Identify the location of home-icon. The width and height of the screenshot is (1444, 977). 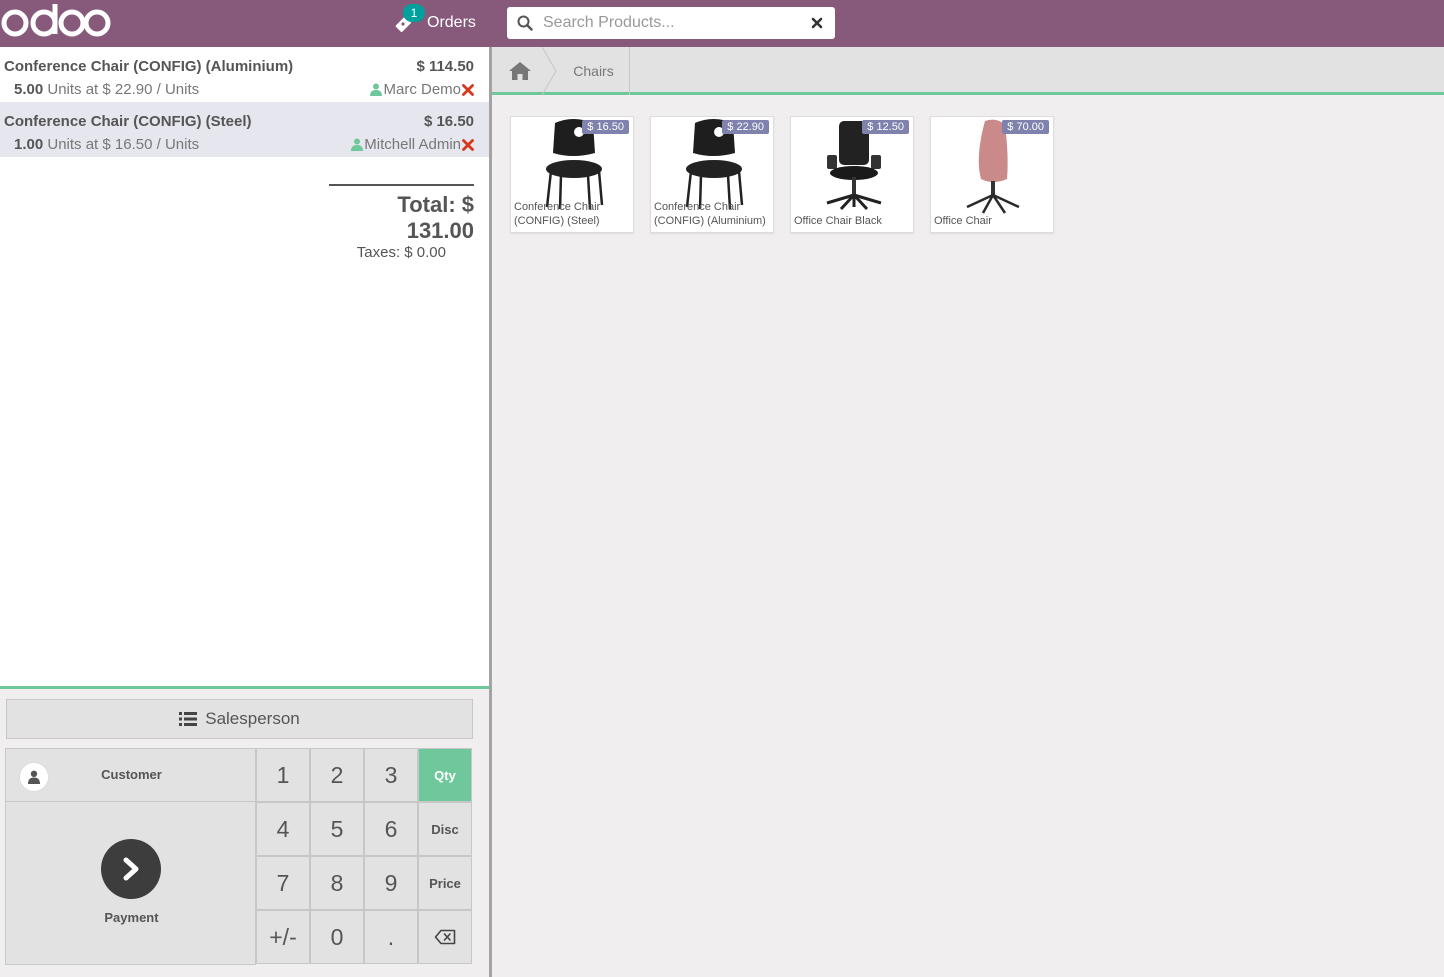
(520, 71).